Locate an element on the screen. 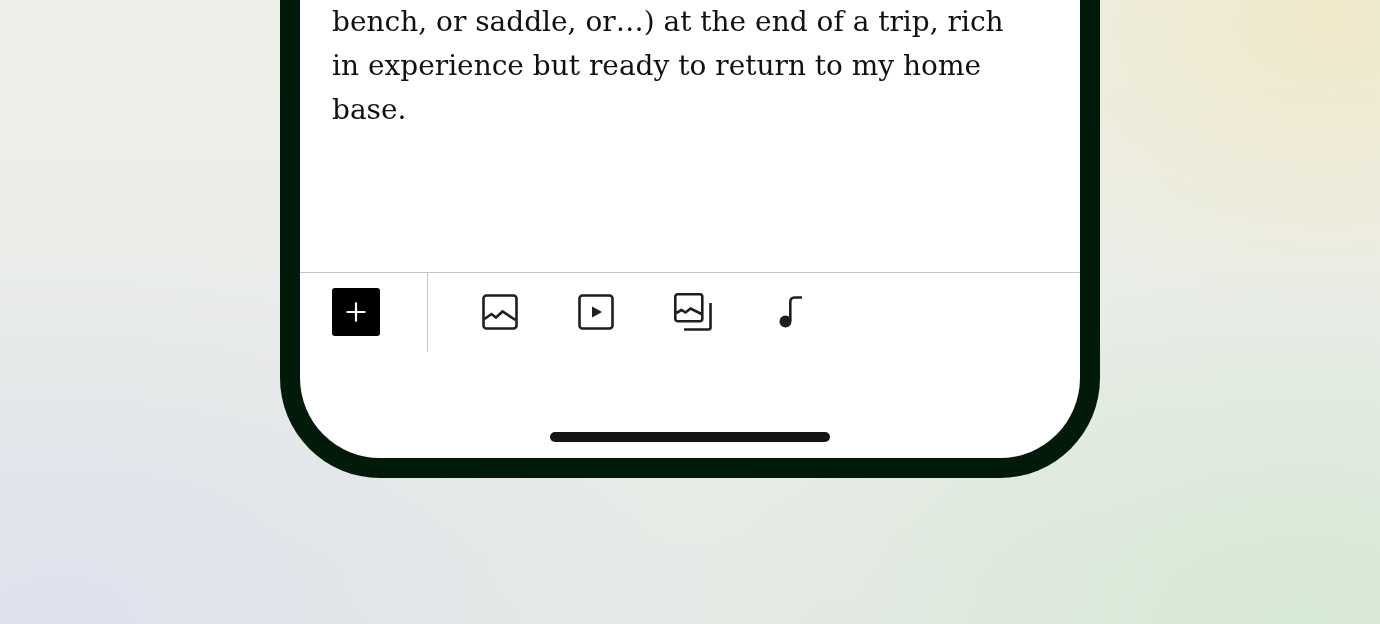 The image size is (1380, 624). play-icon is located at coordinates (596, 312).